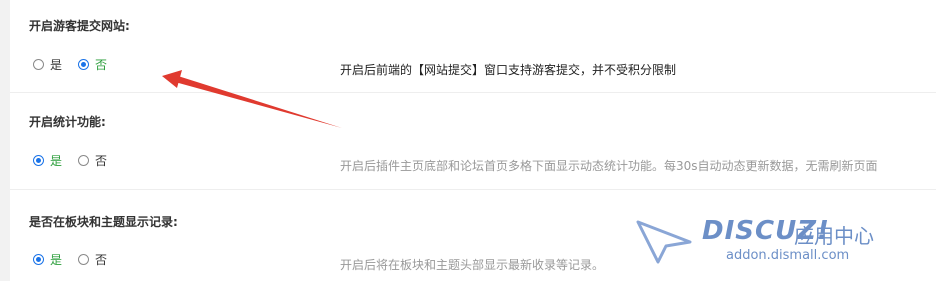 The width and height of the screenshot is (936, 282). I want to click on setting-description: 开启后前端的【网站提交】窗口支持游客提交，并不受积分限制, so click(508, 70).